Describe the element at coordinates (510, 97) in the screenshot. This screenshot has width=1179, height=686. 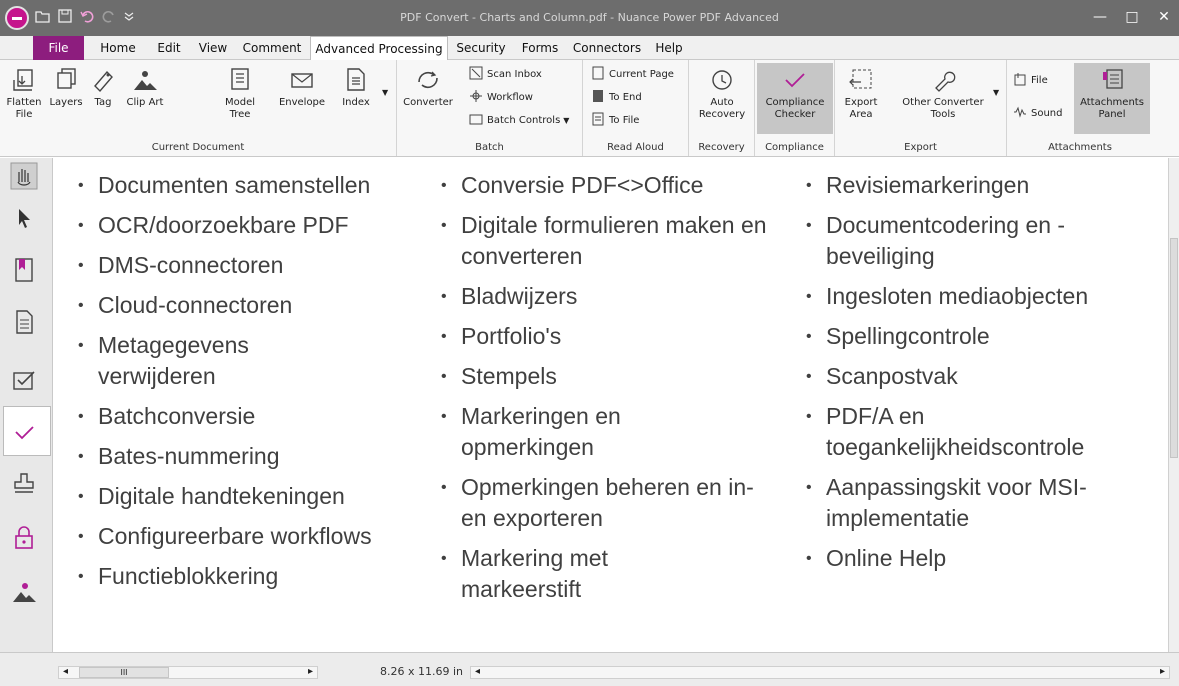
I see `workflow-label: Workflow` at that location.